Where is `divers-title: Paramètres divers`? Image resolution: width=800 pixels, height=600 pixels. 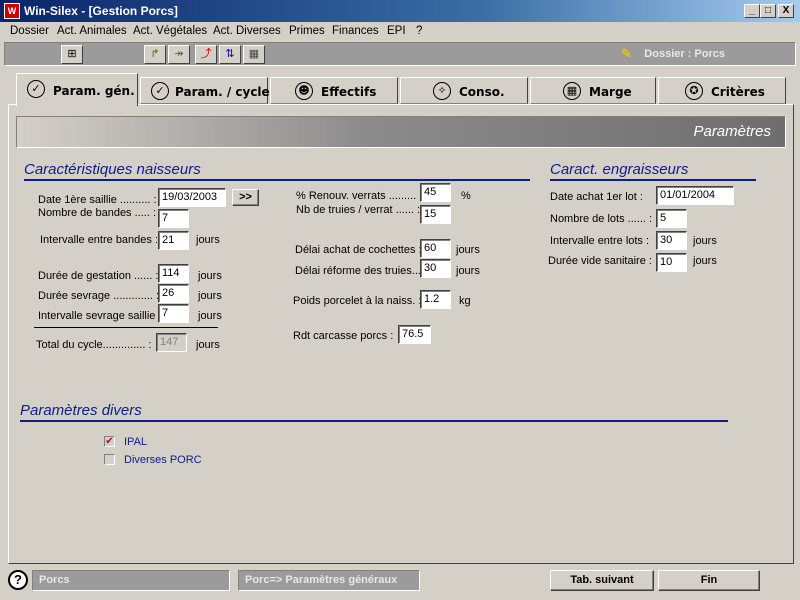
divers-title: Paramètres divers is located at coordinates (374, 412).